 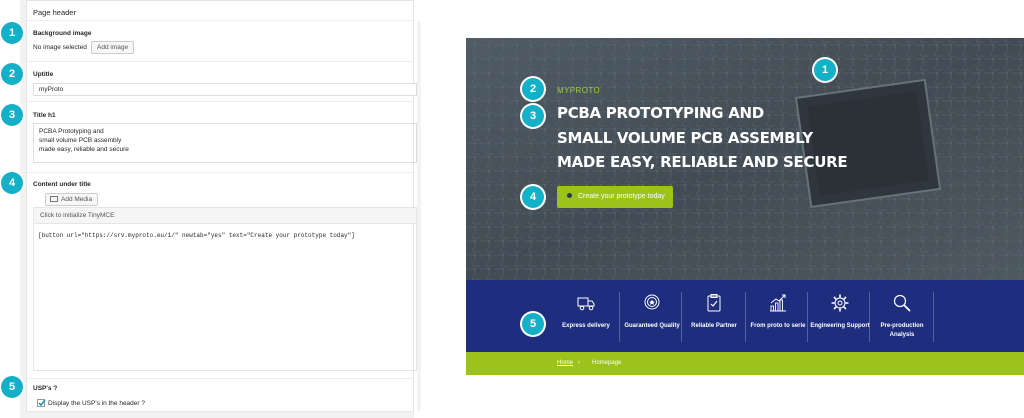 What do you see at coordinates (54, 199) in the screenshot?
I see `media-icon` at bounding box center [54, 199].